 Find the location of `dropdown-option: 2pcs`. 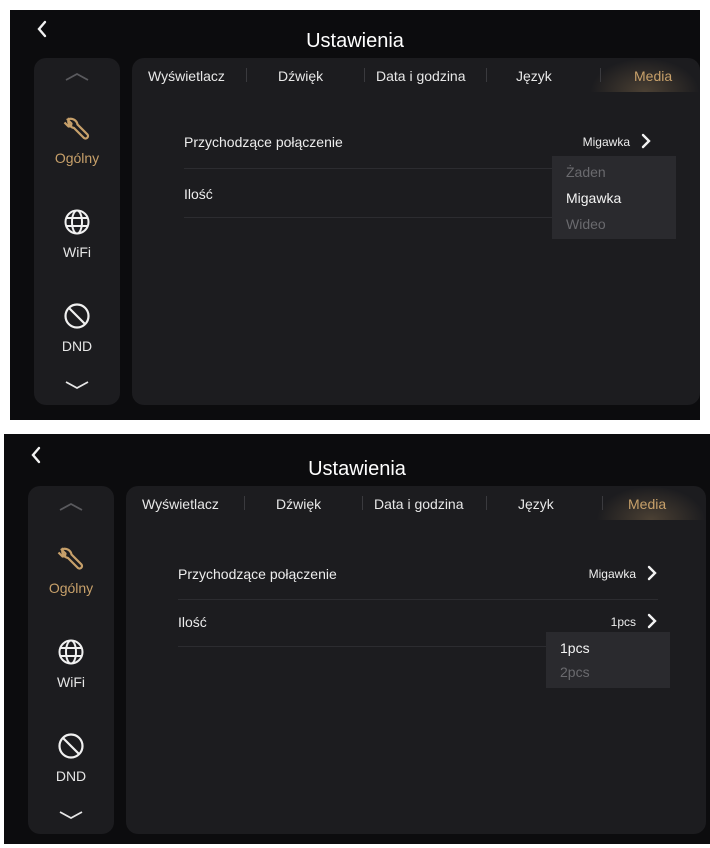

dropdown-option: 2pcs is located at coordinates (575, 672).